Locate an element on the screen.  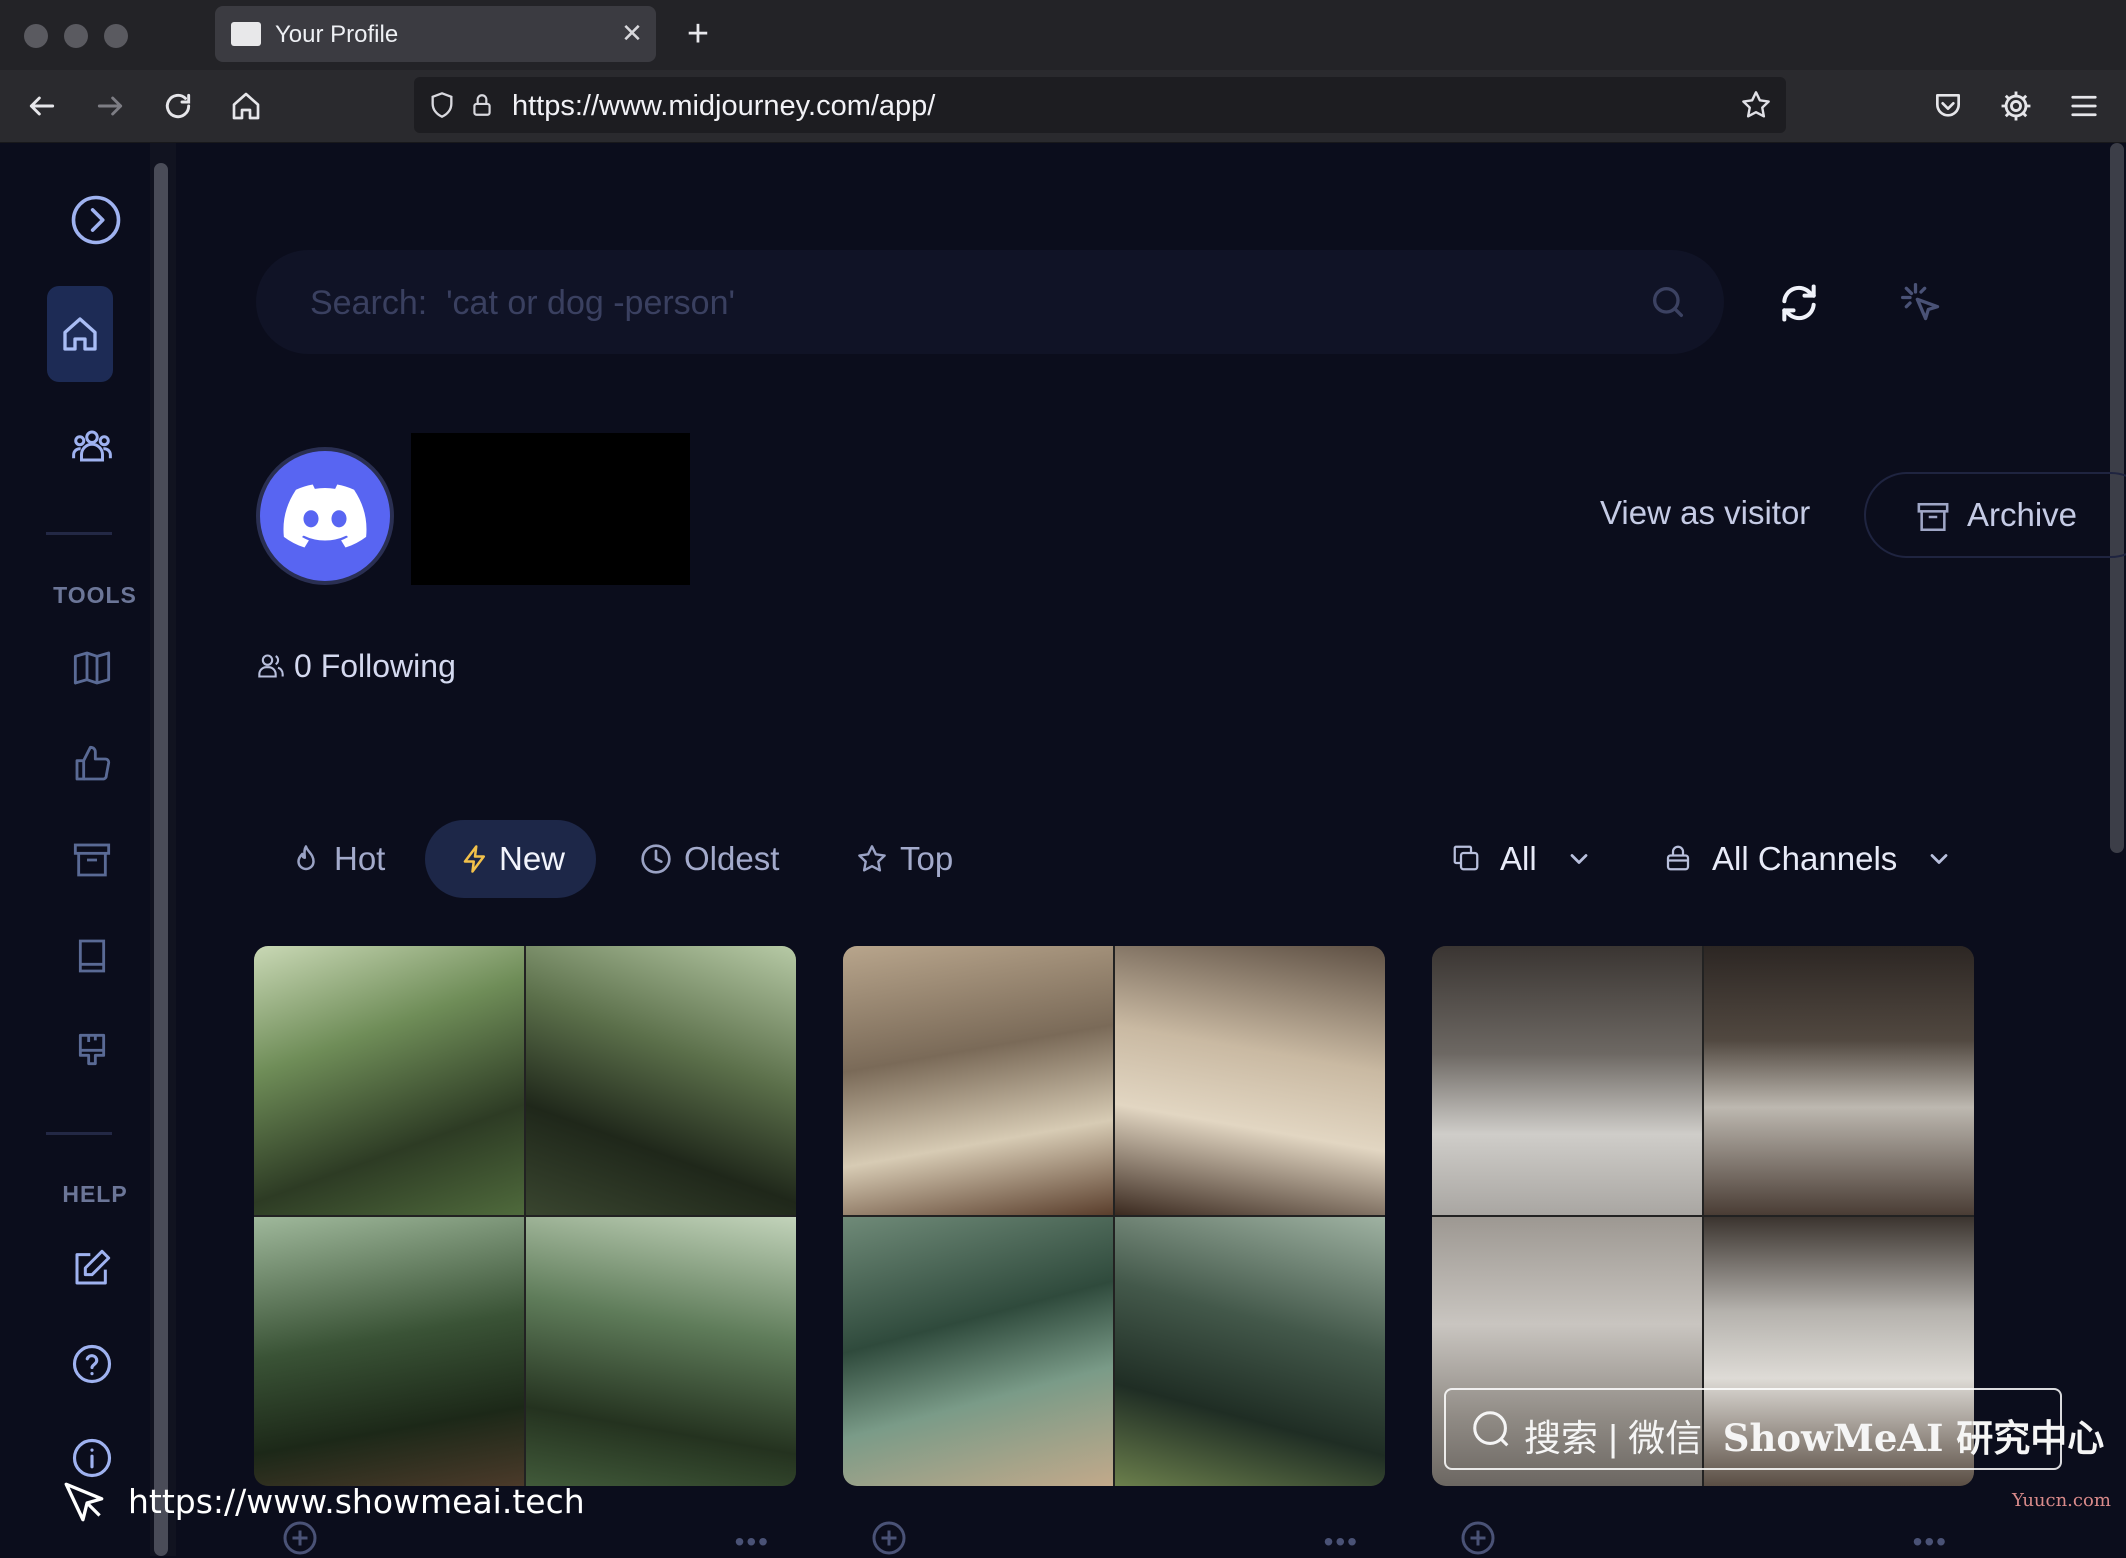
cursor-arrow-icon is located at coordinates (85, 1503).